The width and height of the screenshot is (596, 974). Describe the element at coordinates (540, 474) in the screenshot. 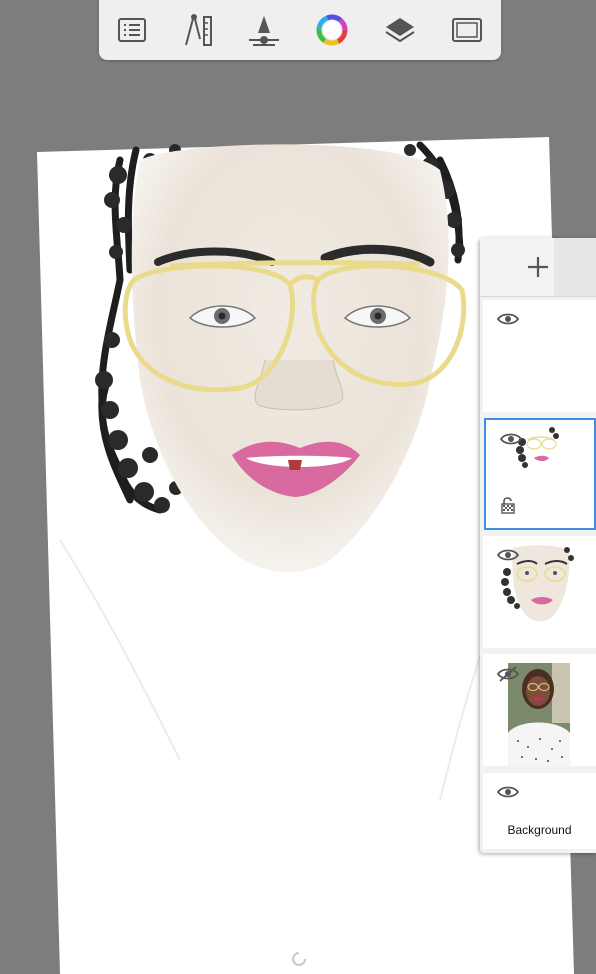

I see `layer-item-selected` at that location.